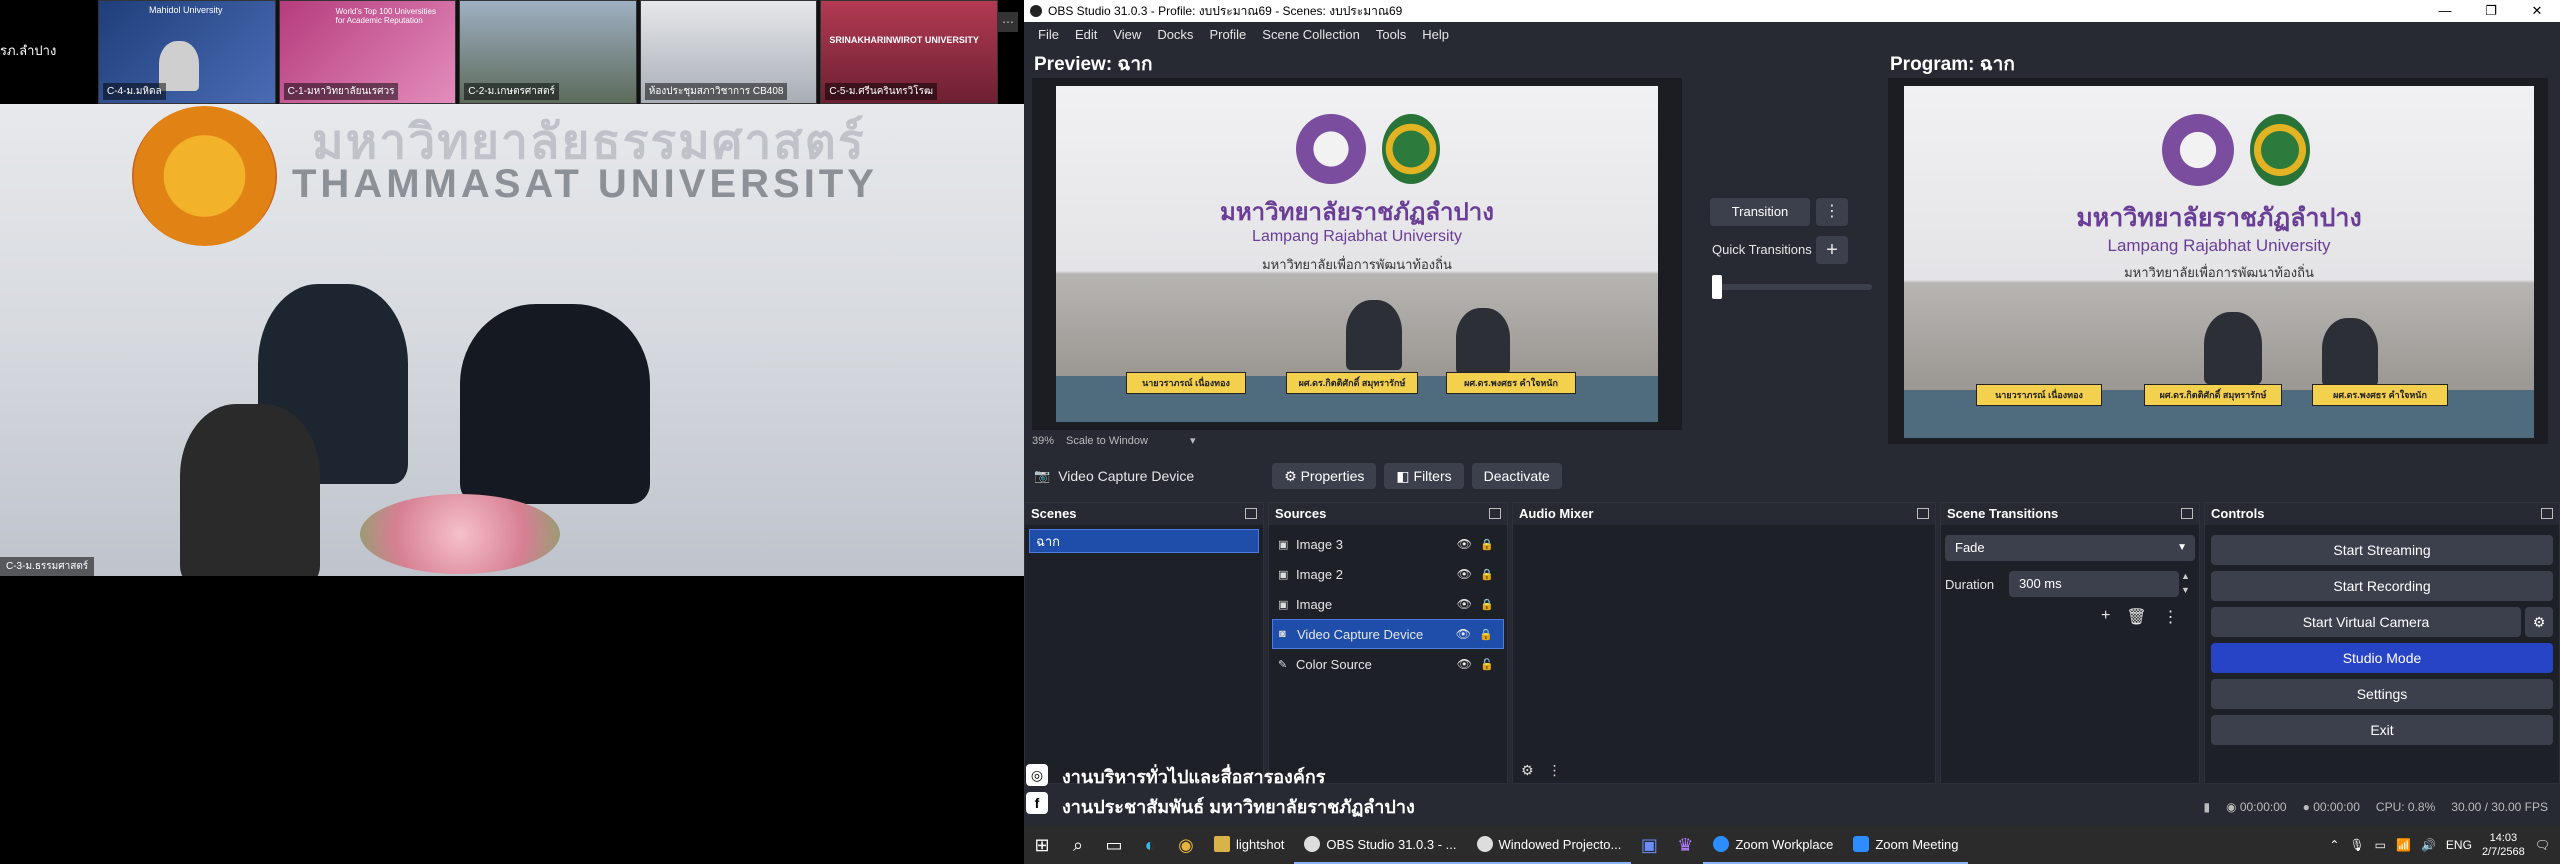  I want to click on transition-slider, so click(1792, 287).